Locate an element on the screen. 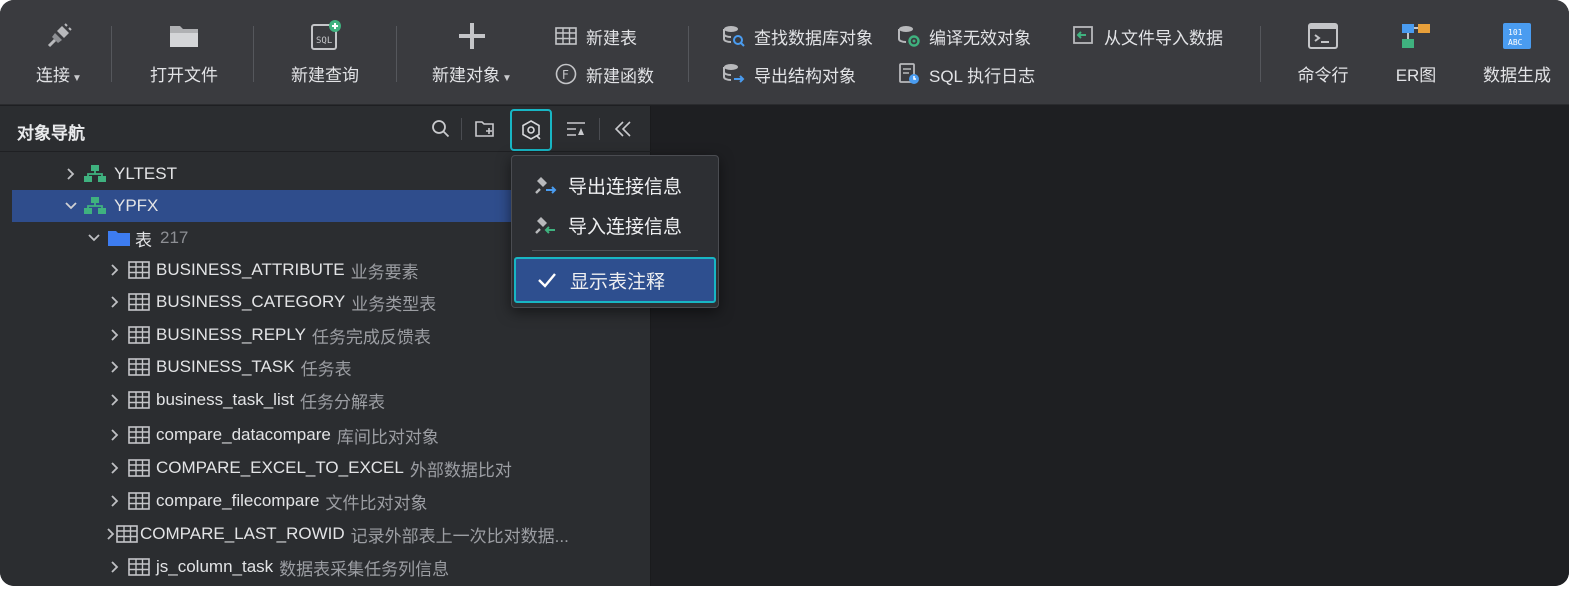  table-name: COMPARE_EXCEL_TO_EXCEL is located at coordinates (280, 467).